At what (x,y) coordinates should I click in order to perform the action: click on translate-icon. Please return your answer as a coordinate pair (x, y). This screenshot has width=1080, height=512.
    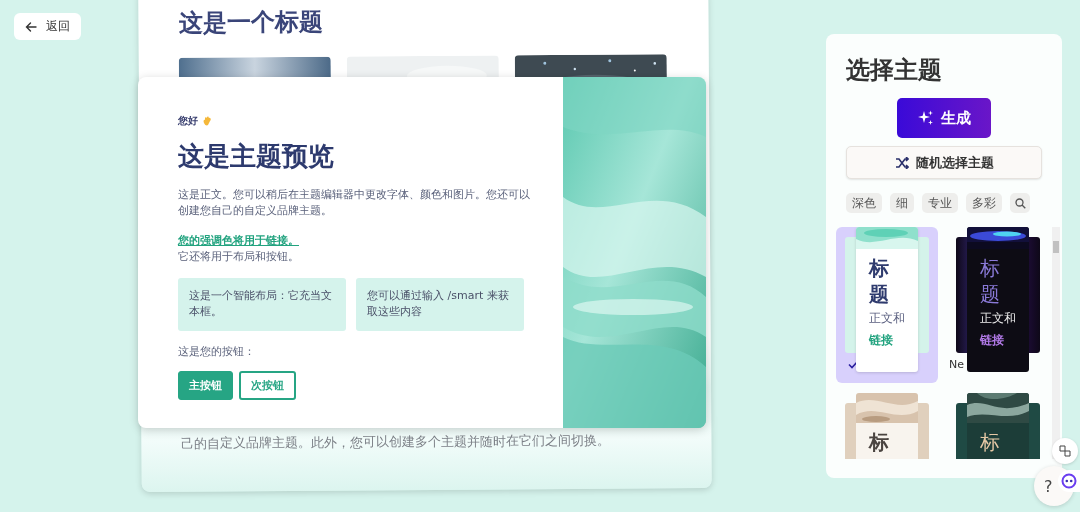
    Looking at the image, I should click on (1065, 451).